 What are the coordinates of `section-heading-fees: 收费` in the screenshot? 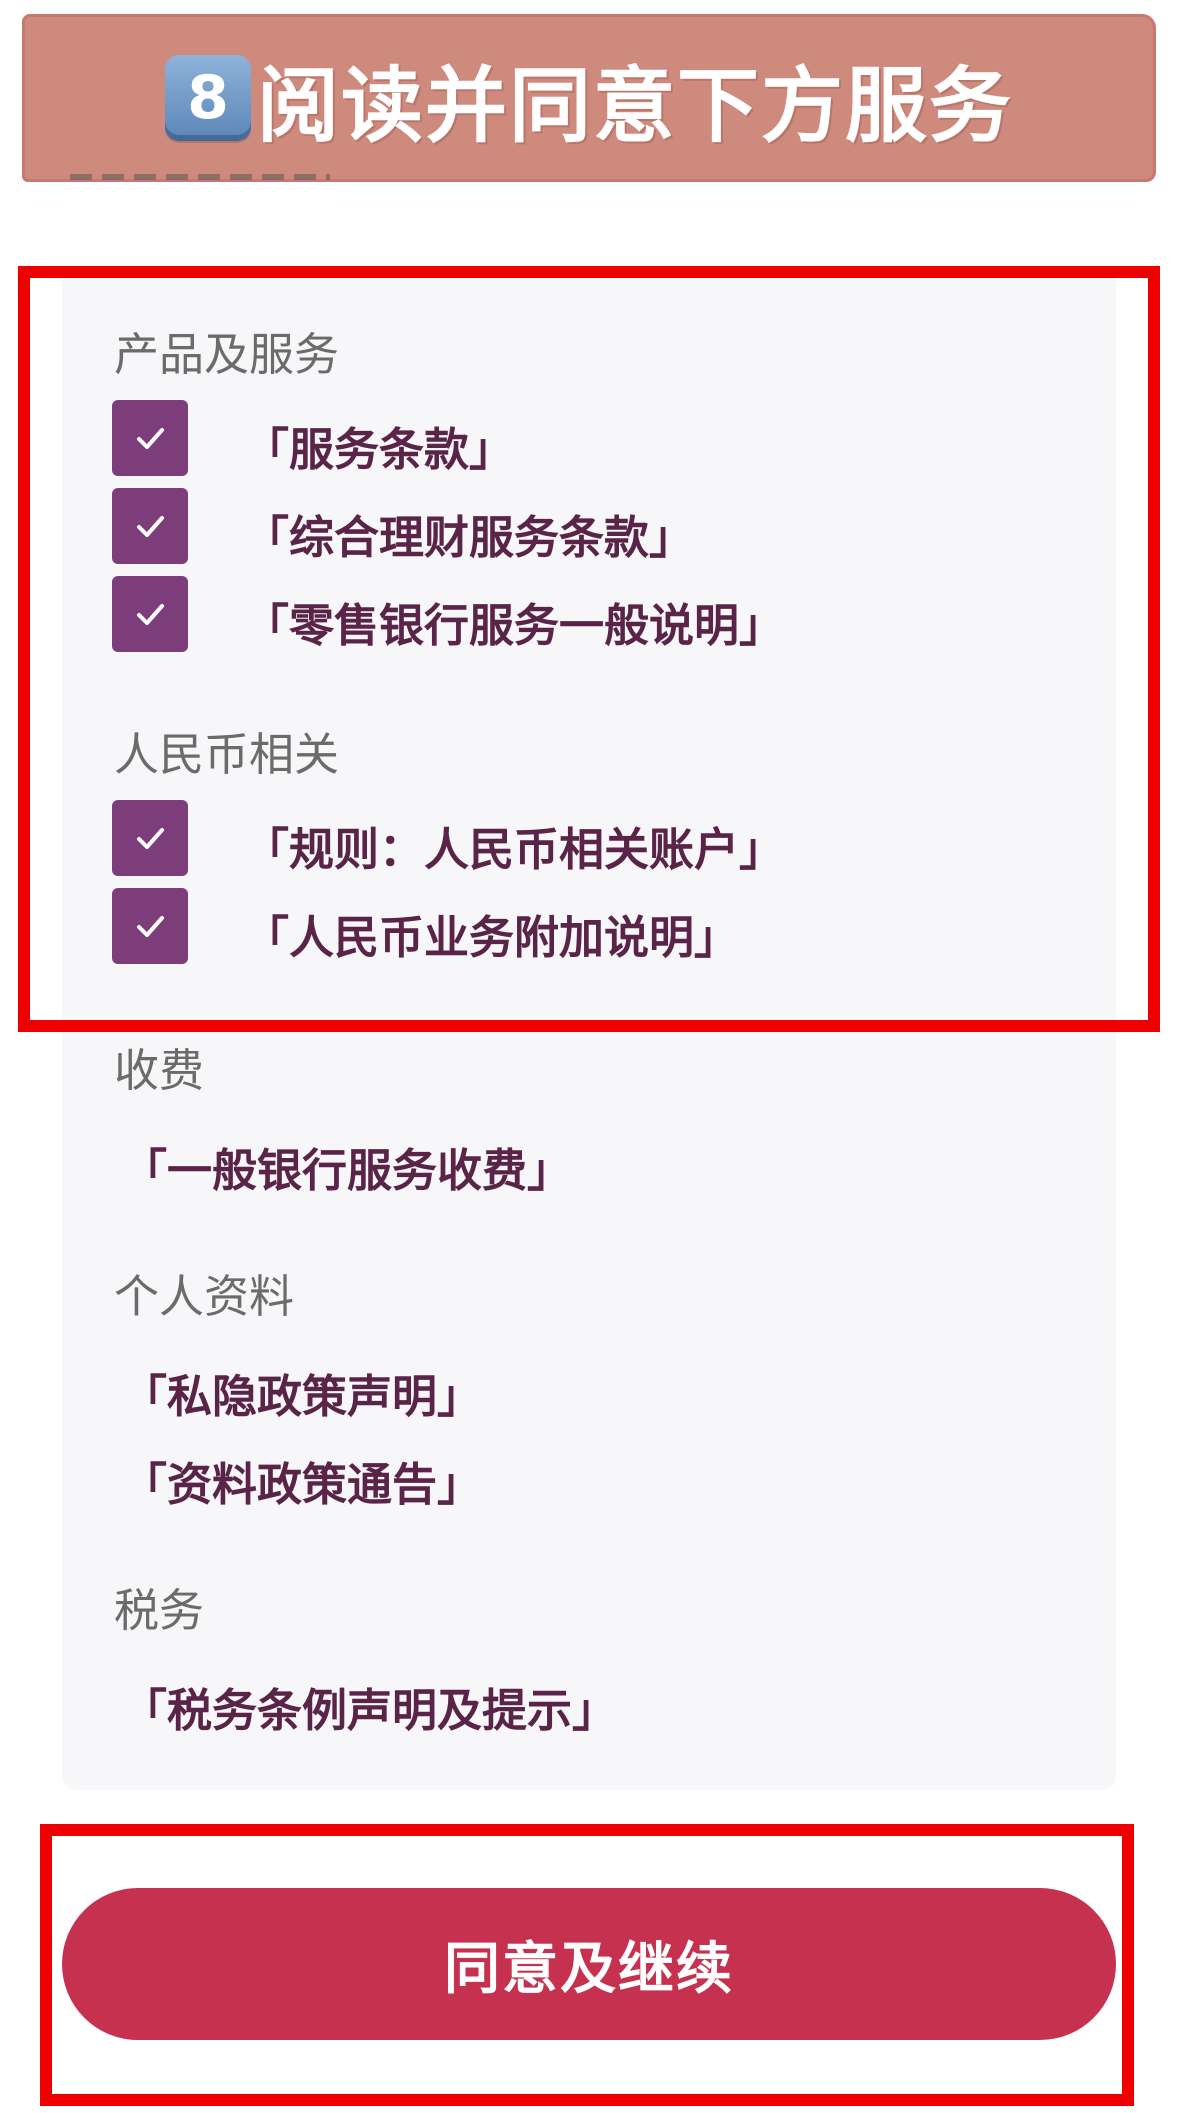 It's located at (159, 1070).